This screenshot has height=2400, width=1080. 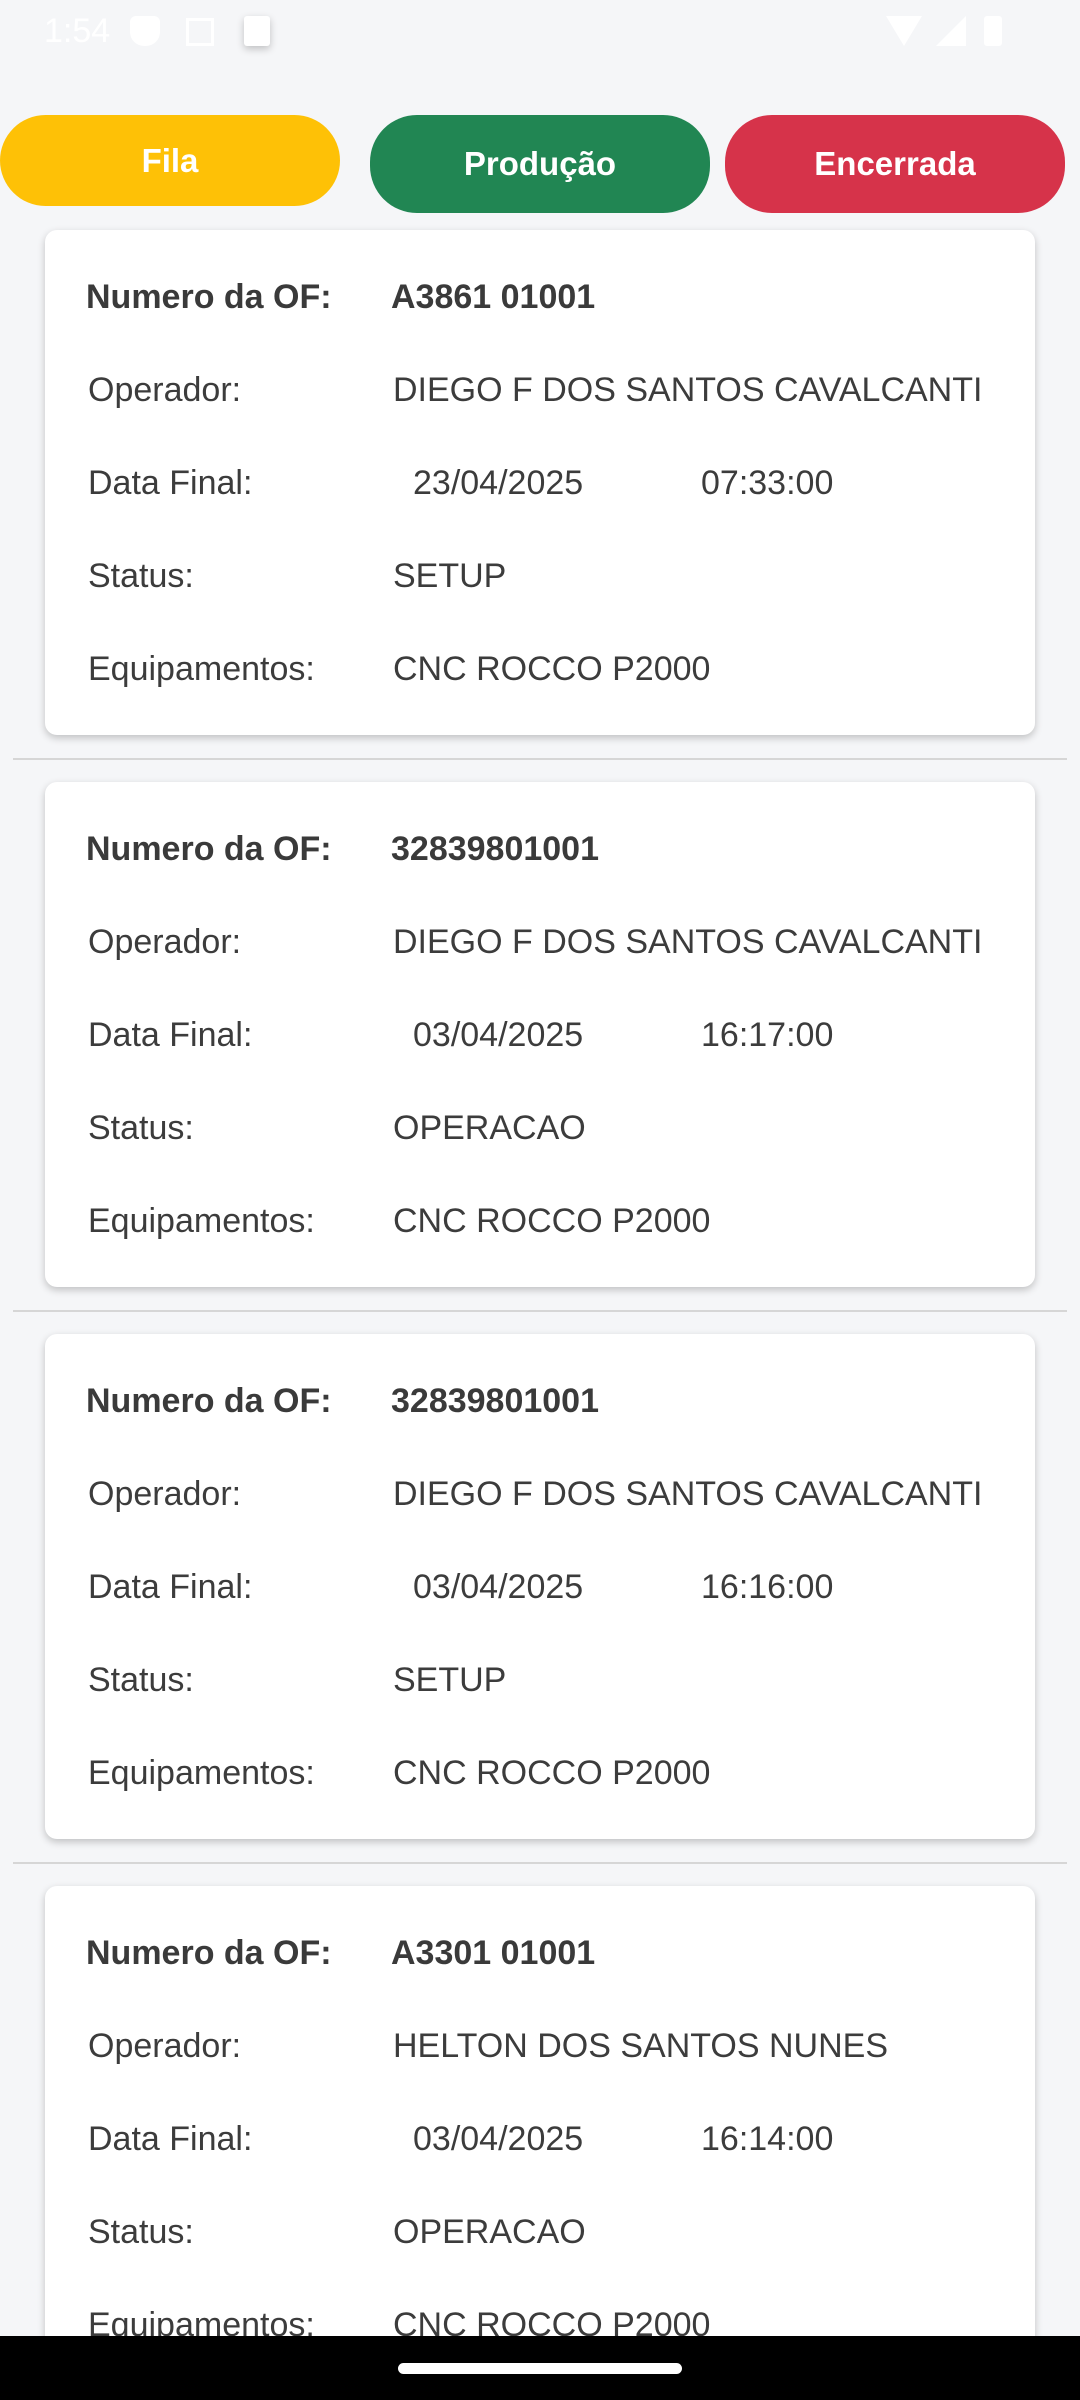 What do you see at coordinates (498, 483) in the screenshot?
I see `data-final-date: 23/04/2025` at bounding box center [498, 483].